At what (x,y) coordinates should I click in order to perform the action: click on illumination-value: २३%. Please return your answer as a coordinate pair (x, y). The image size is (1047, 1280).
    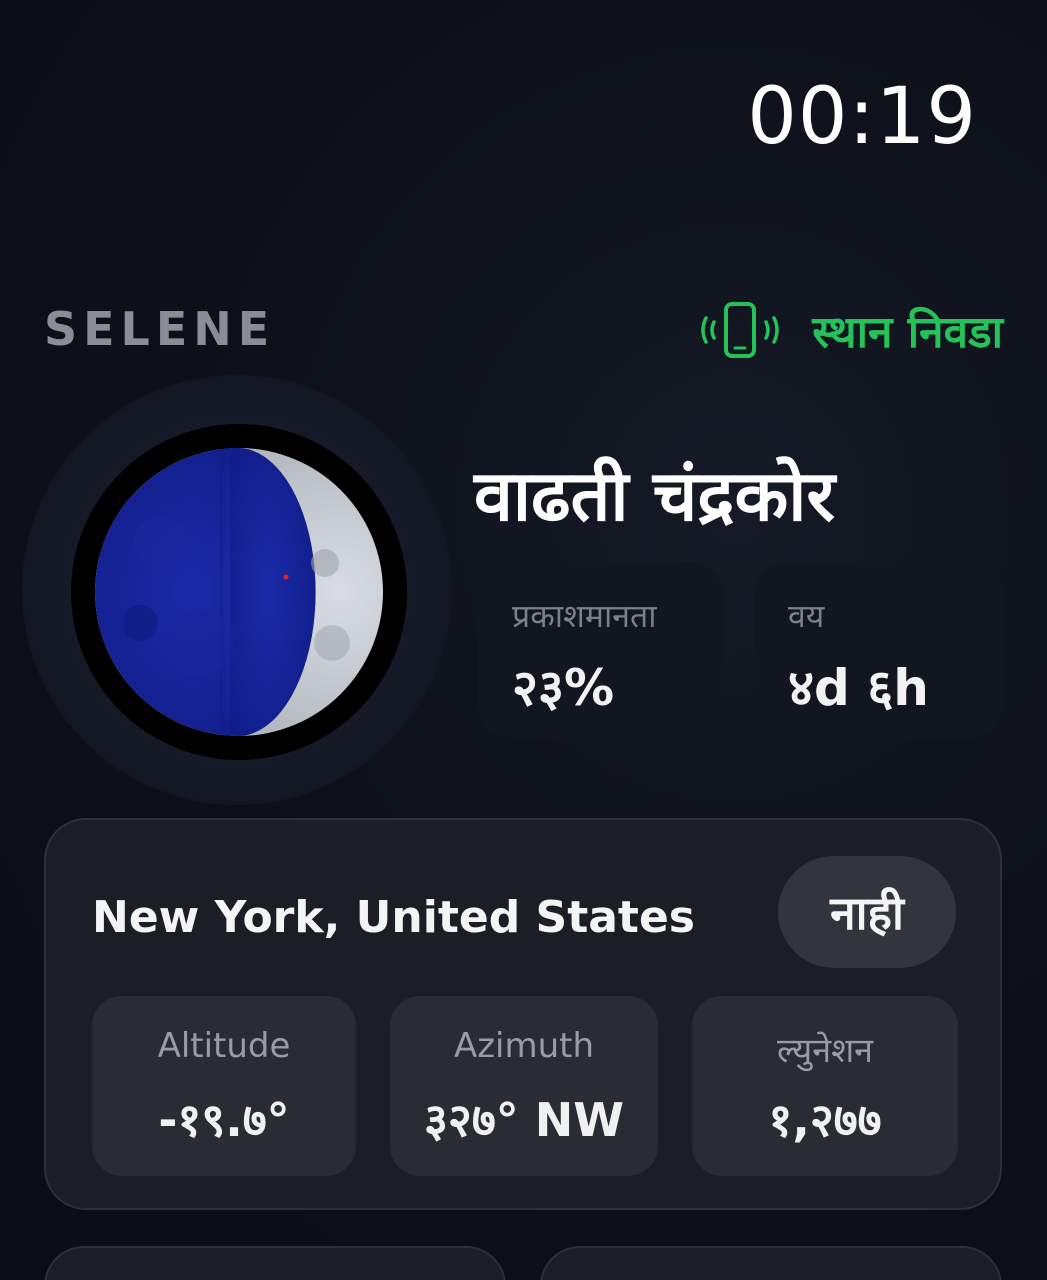
    Looking at the image, I should click on (563, 688).